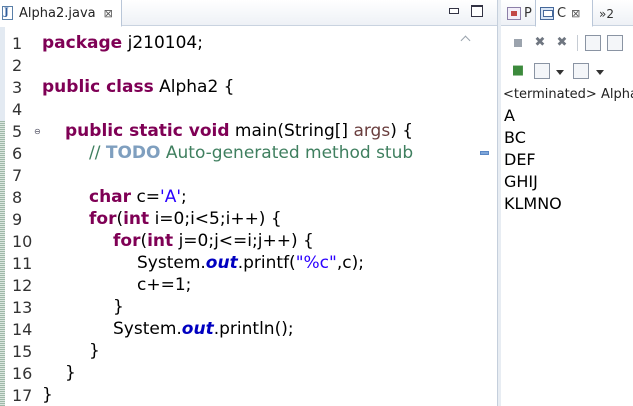 This screenshot has width=633, height=406. Describe the element at coordinates (17, 109) in the screenshot. I see `line-number: 4` at that location.